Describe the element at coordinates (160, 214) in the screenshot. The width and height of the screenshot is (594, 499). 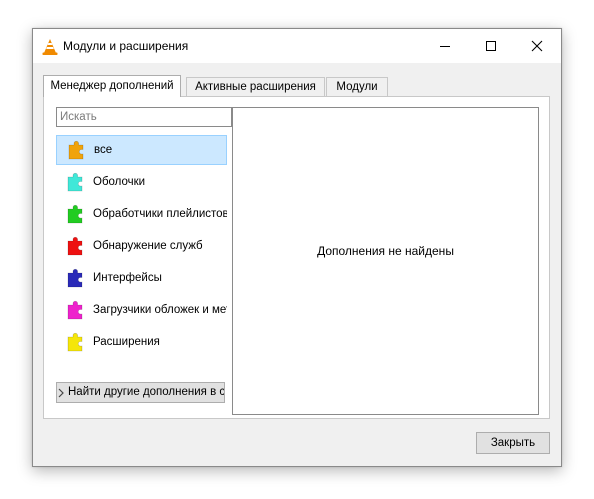
I see `category-label: Обработчики плейлистов` at that location.